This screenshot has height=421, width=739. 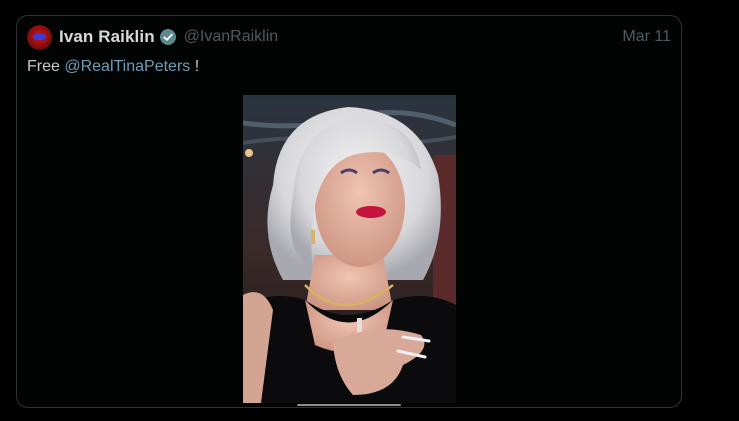 I want to click on handle: @IvanRaiklin, so click(x=231, y=37).